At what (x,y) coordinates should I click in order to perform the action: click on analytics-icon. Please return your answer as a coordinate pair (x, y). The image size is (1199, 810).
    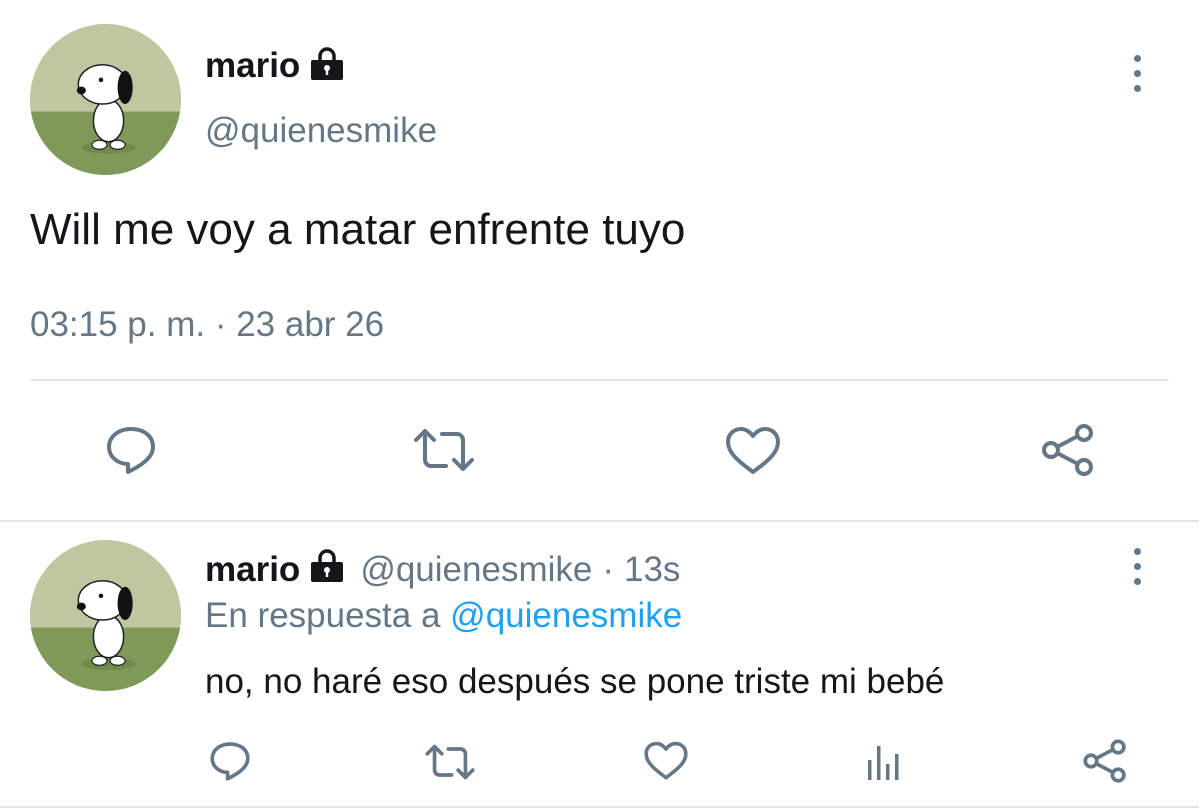
    Looking at the image, I should click on (884, 761).